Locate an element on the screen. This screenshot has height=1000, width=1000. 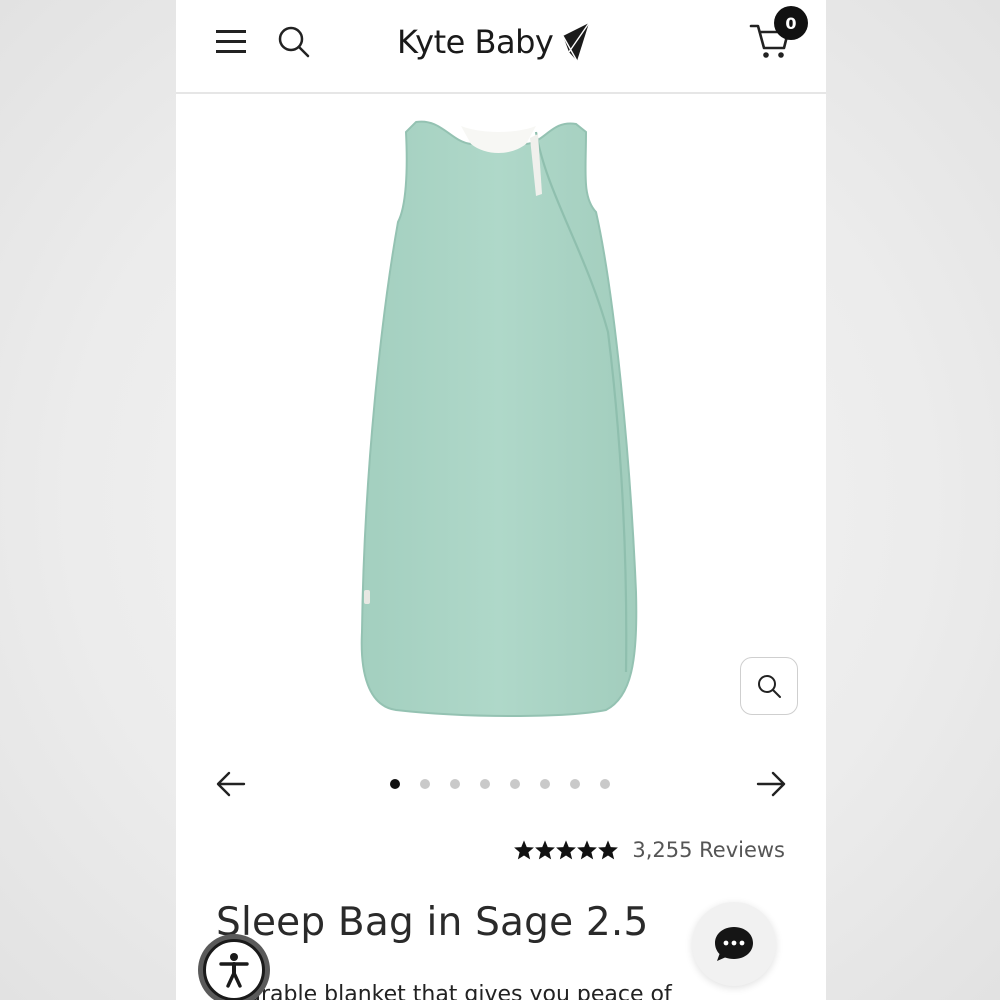
brand-logo: Kyte Baby is located at coordinates (495, 42).